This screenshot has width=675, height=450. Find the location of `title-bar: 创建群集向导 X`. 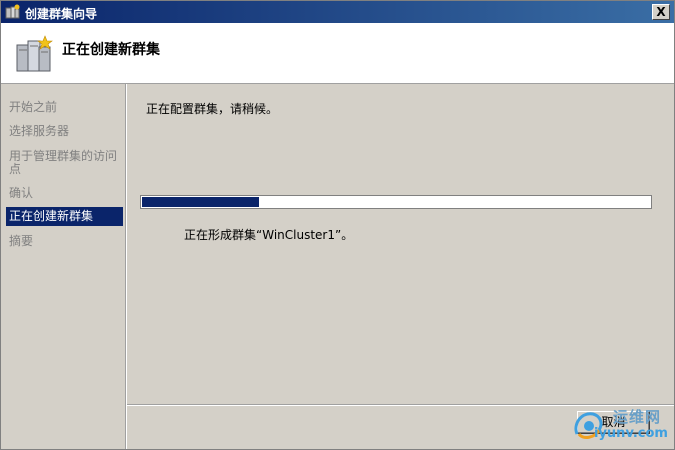

title-bar: 创建群集向导 X is located at coordinates (337, 12).